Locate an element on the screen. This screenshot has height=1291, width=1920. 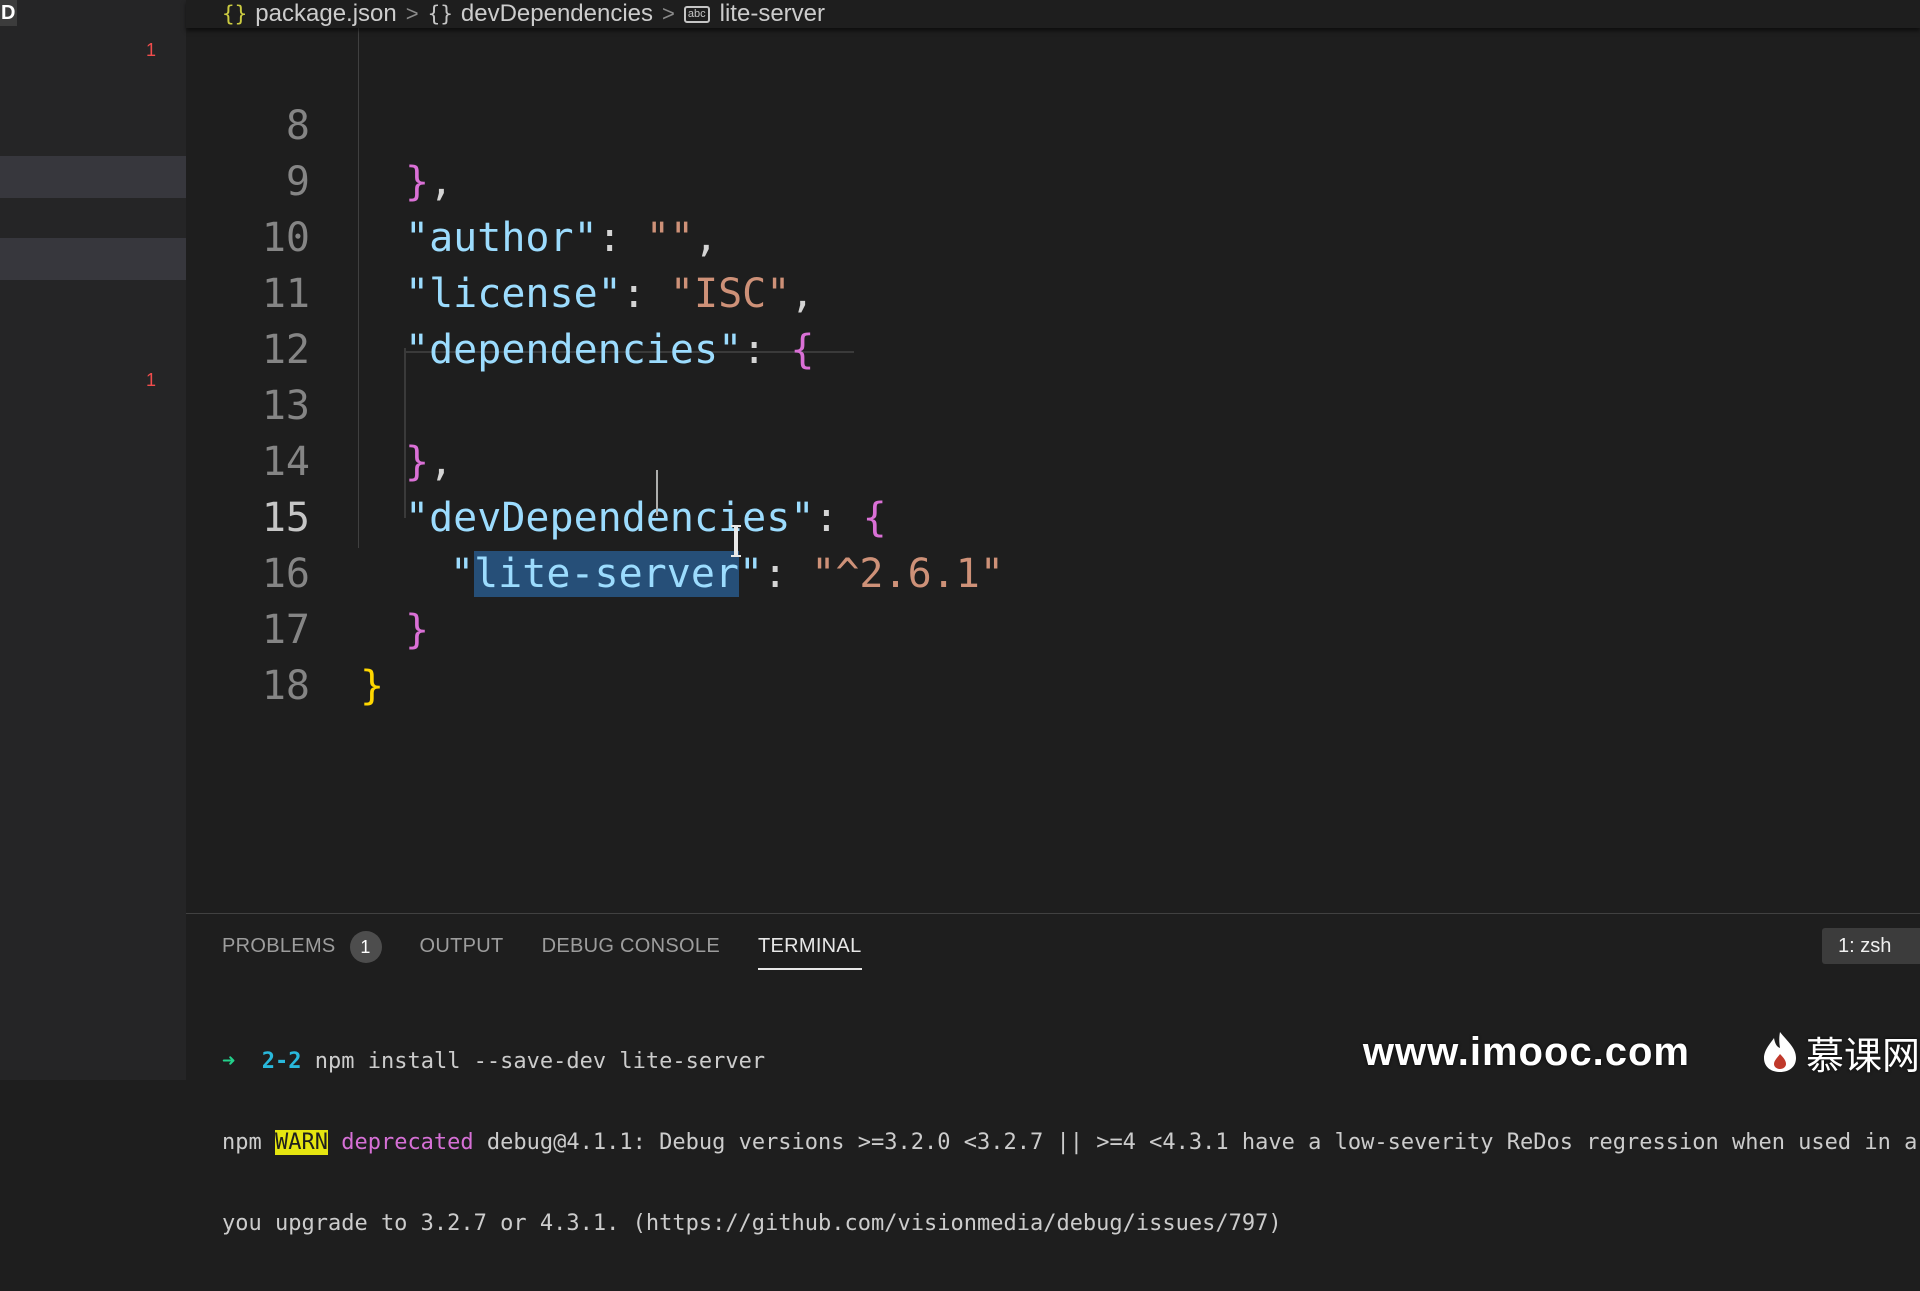
tab-output-label: OUTPUT is located at coordinates (461, 946).